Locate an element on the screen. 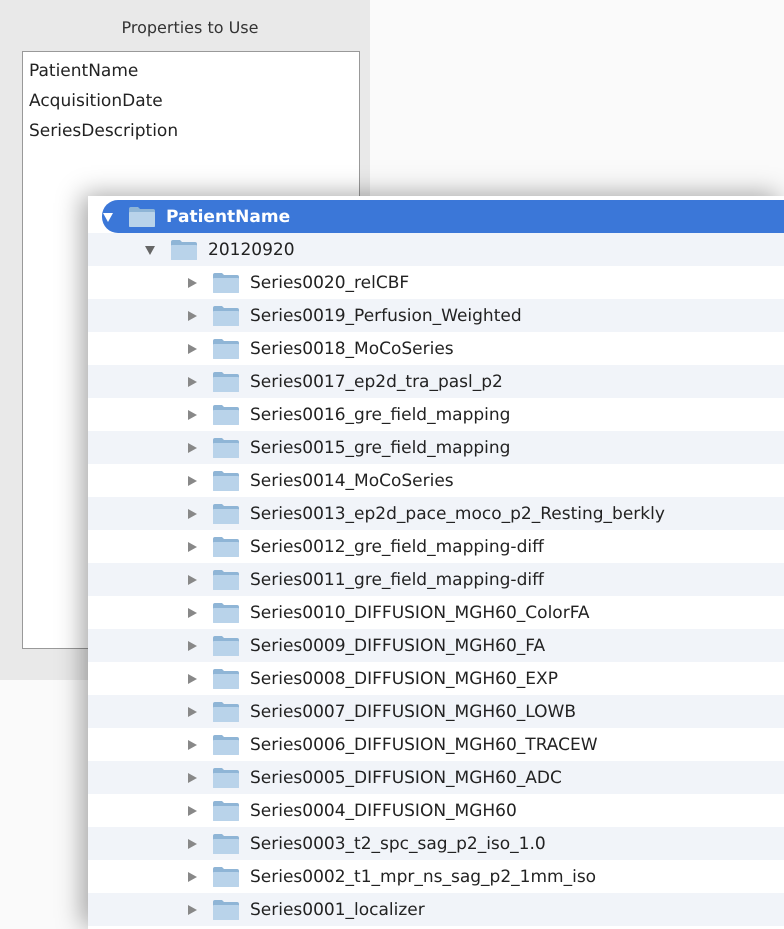 The image size is (784, 929). folder-label: Series0018_MoCoSeries is located at coordinates (352, 348).